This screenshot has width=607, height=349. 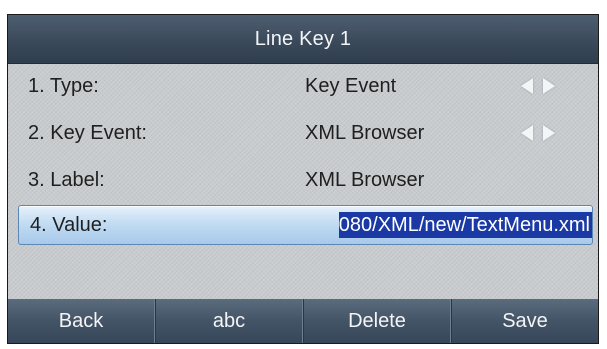 I want to click on label-field-value: XML Browser, so click(x=364, y=180).